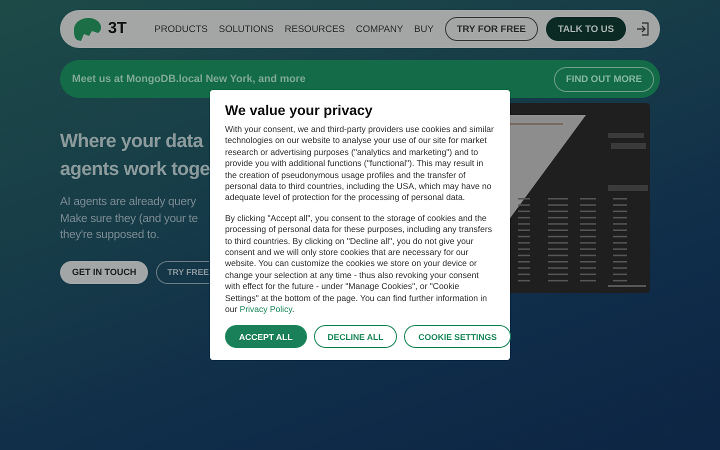 This screenshot has width=720, height=450. Describe the element at coordinates (128, 202) in the screenshot. I see `hero-text: AI agents are already query` at that location.